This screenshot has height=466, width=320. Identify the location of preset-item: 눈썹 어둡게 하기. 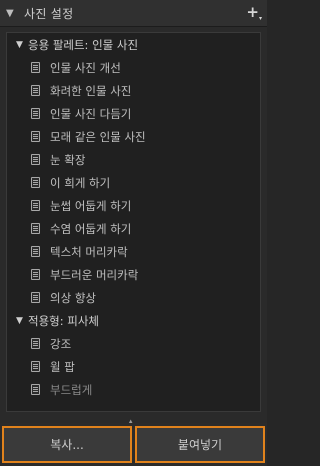
(133, 205).